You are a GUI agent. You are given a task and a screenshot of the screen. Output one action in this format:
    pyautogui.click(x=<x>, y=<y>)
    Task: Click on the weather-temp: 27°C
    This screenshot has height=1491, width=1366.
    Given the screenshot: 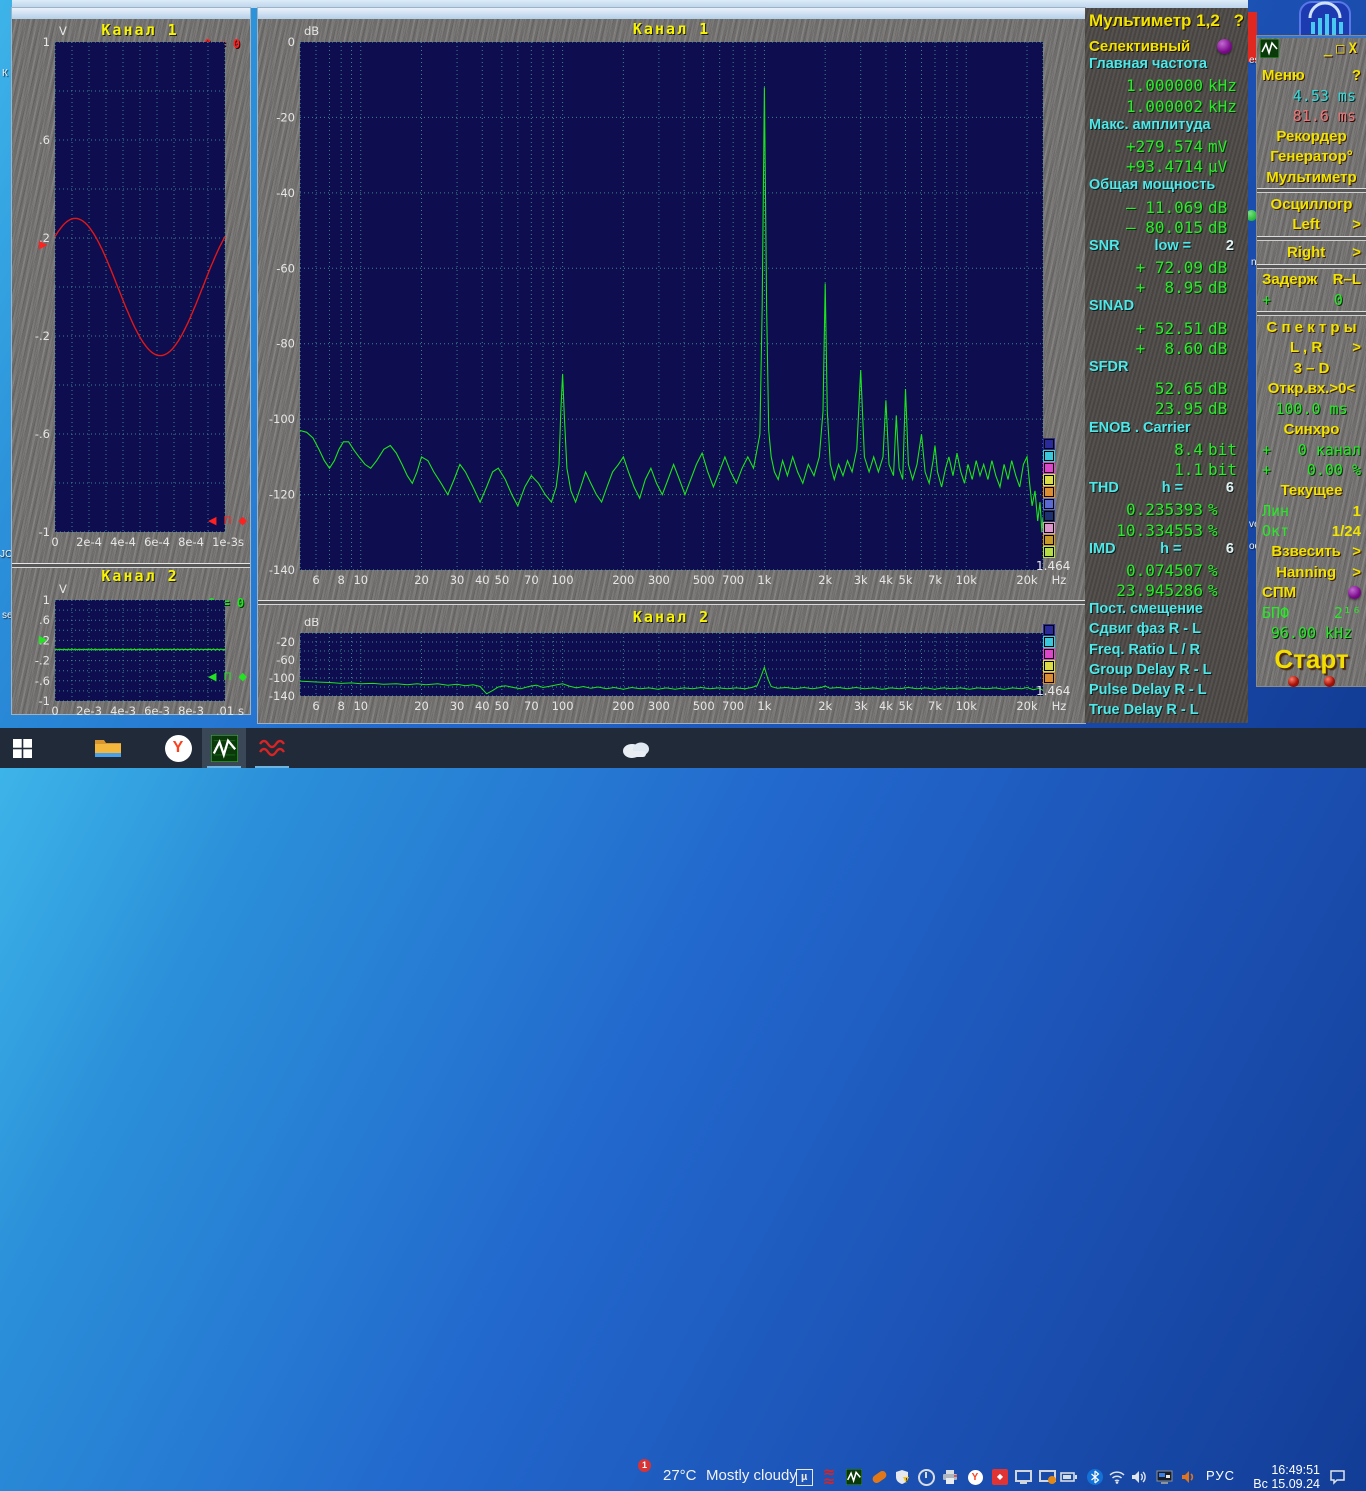 What is the action you would take?
    pyautogui.click(x=680, y=1475)
    